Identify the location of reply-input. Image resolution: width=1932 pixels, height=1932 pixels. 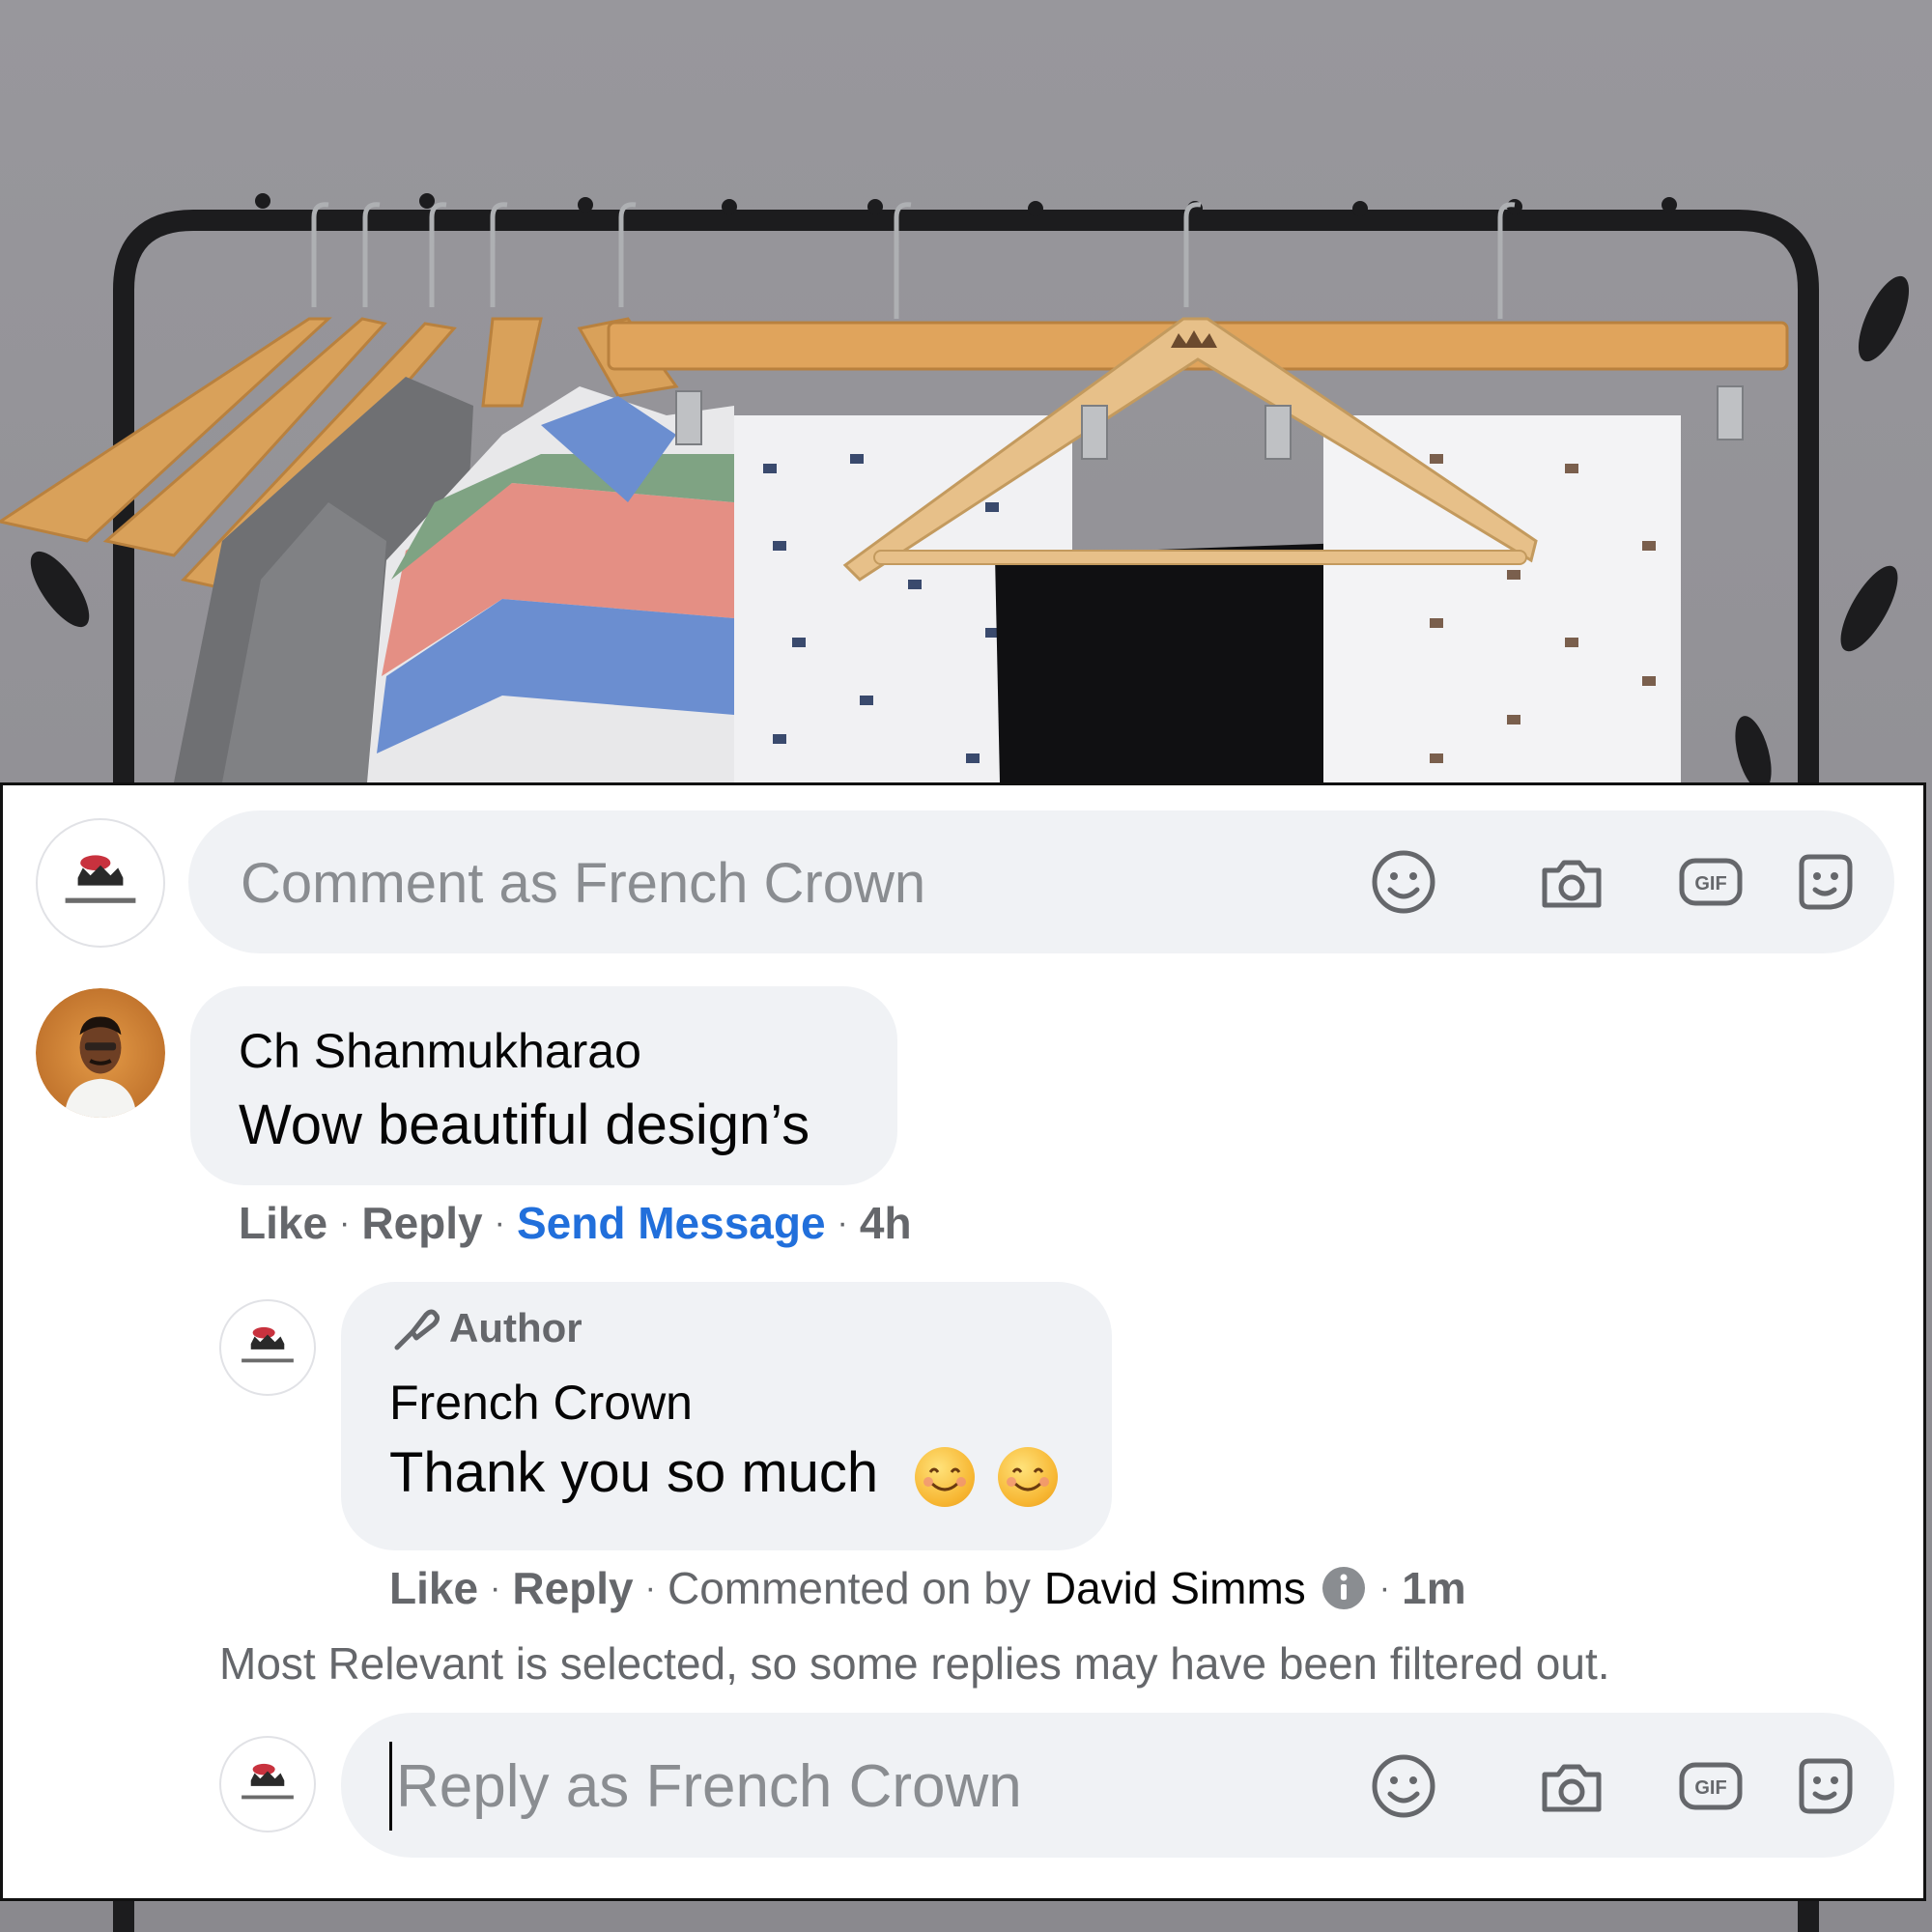
(876, 1786).